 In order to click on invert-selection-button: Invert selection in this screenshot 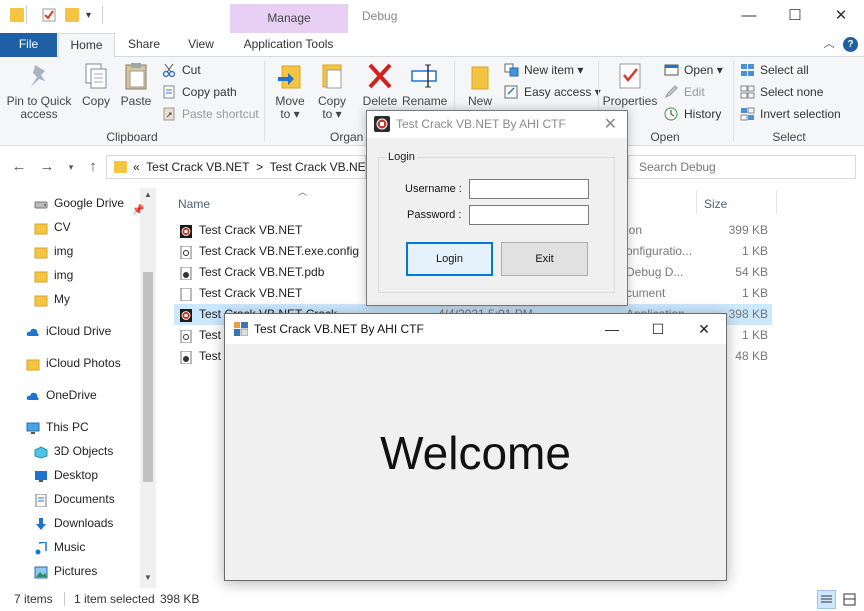, I will do `click(790, 114)`.